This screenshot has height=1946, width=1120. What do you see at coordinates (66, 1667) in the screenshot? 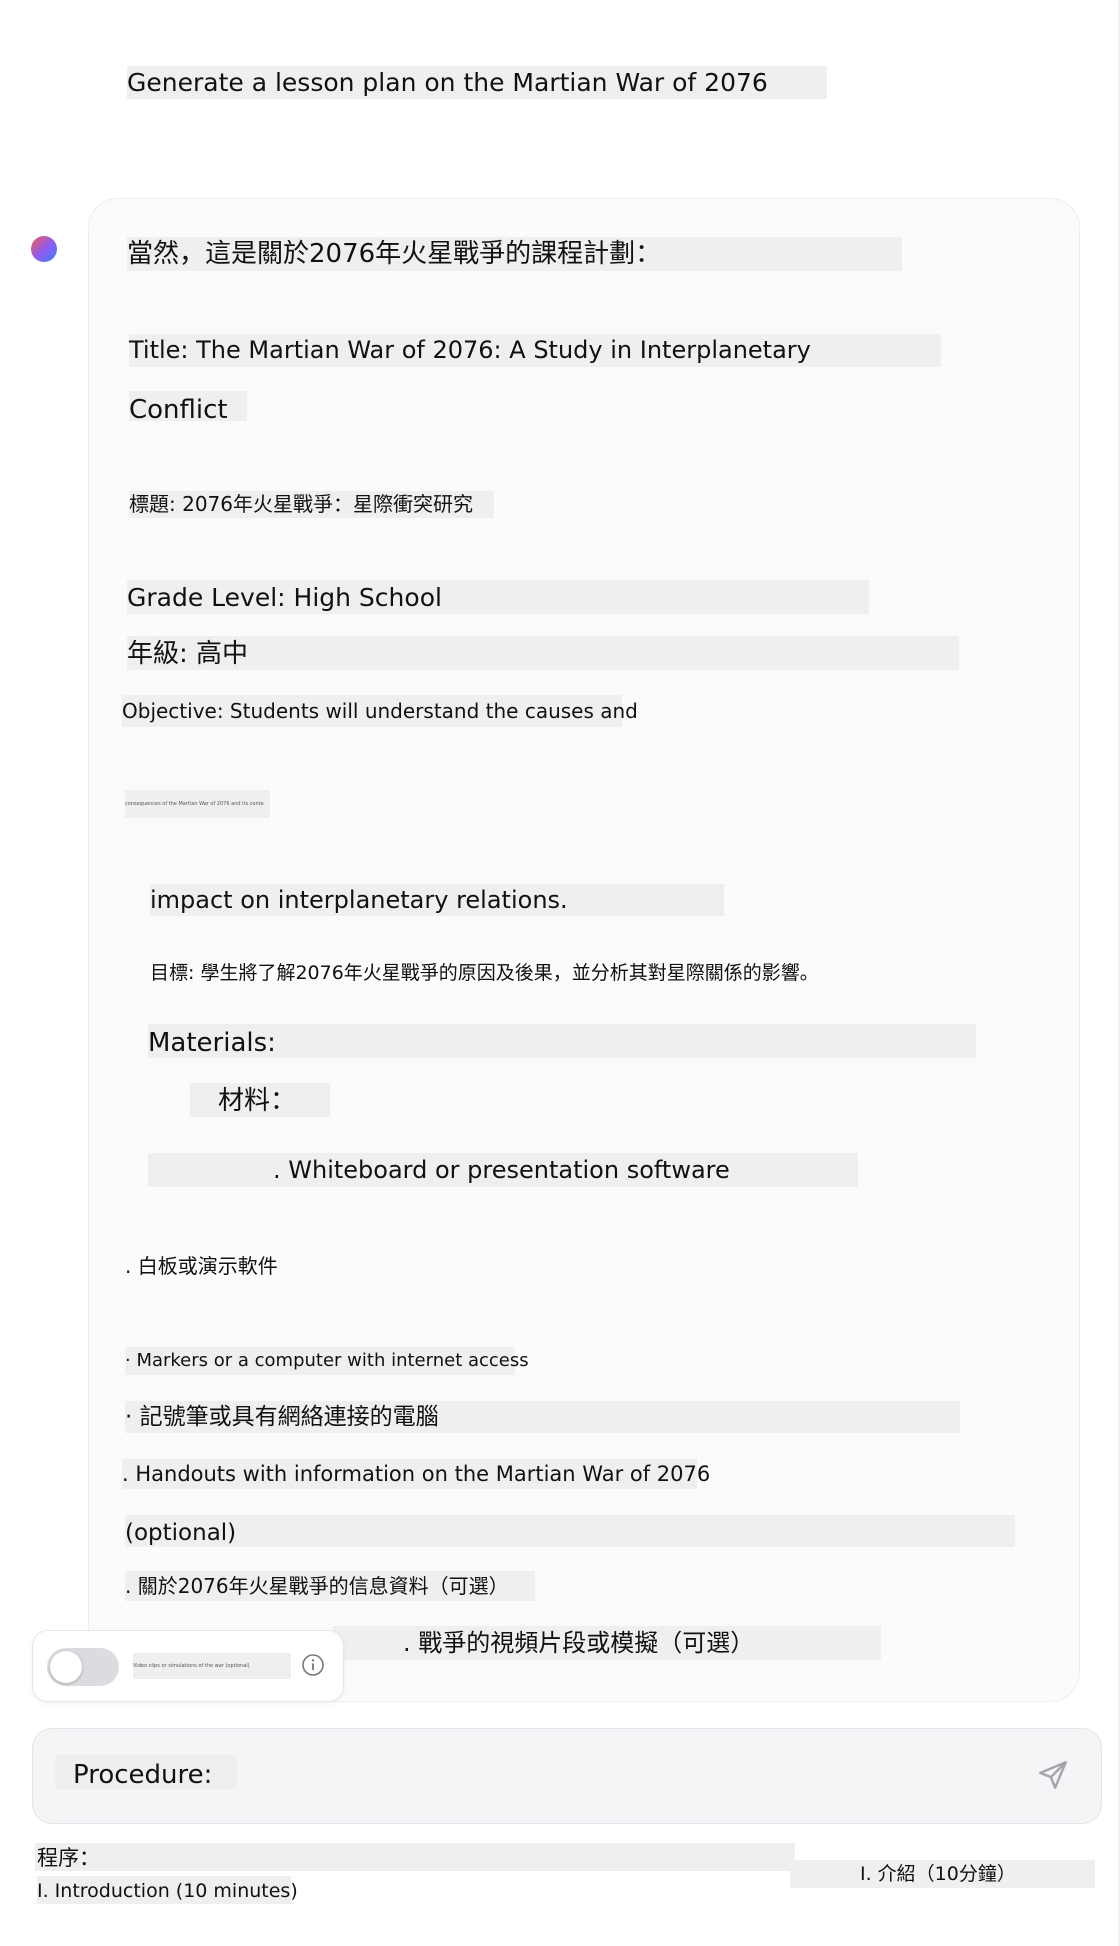
I see `toggle-knob` at bounding box center [66, 1667].